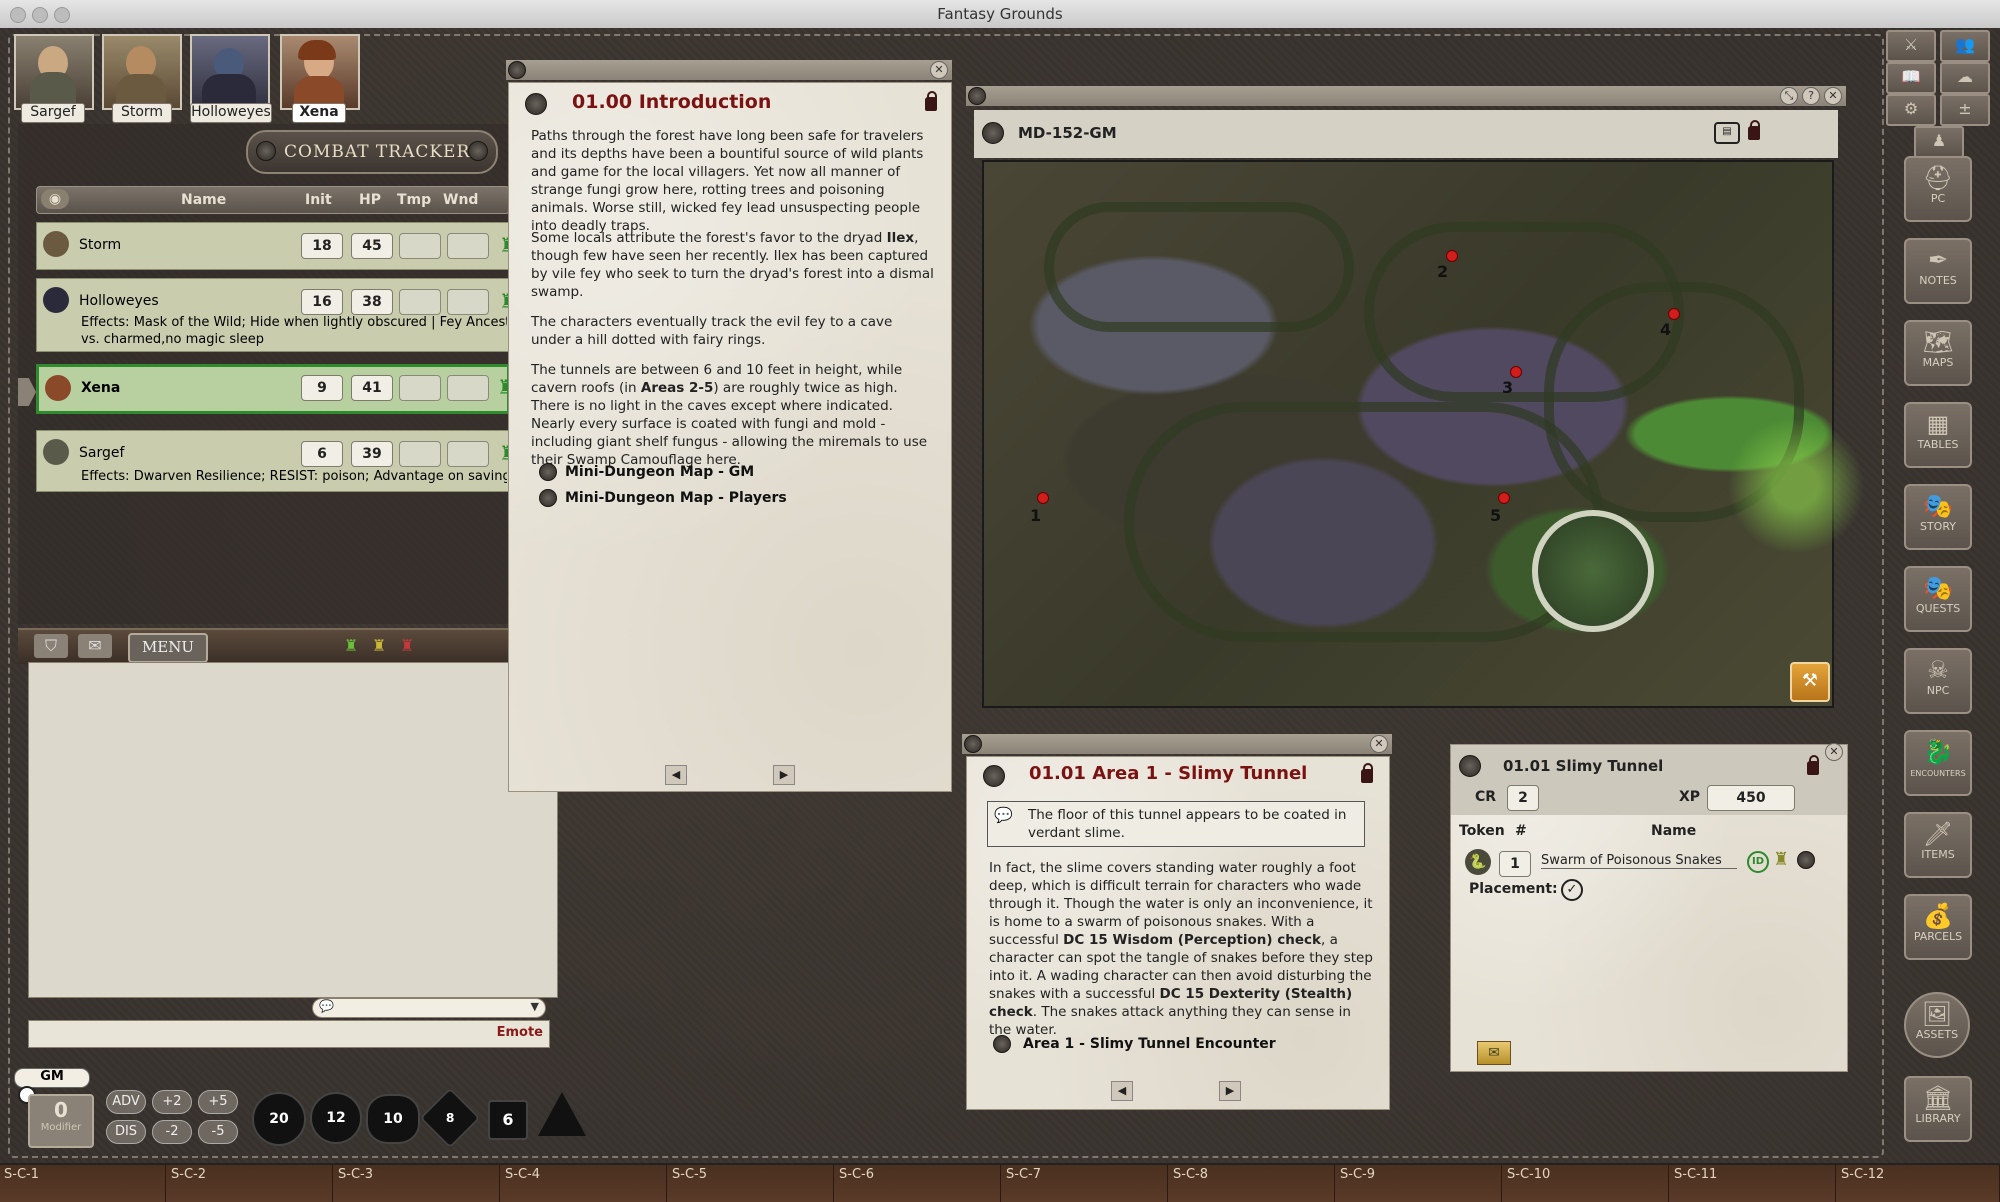 Image resolution: width=2000 pixels, height=1202 pixels. What do you see at coordinates (1572, 890) in the screenshot?
I see `placement-check-icon: ✓` at bounding box center [1572, 890].